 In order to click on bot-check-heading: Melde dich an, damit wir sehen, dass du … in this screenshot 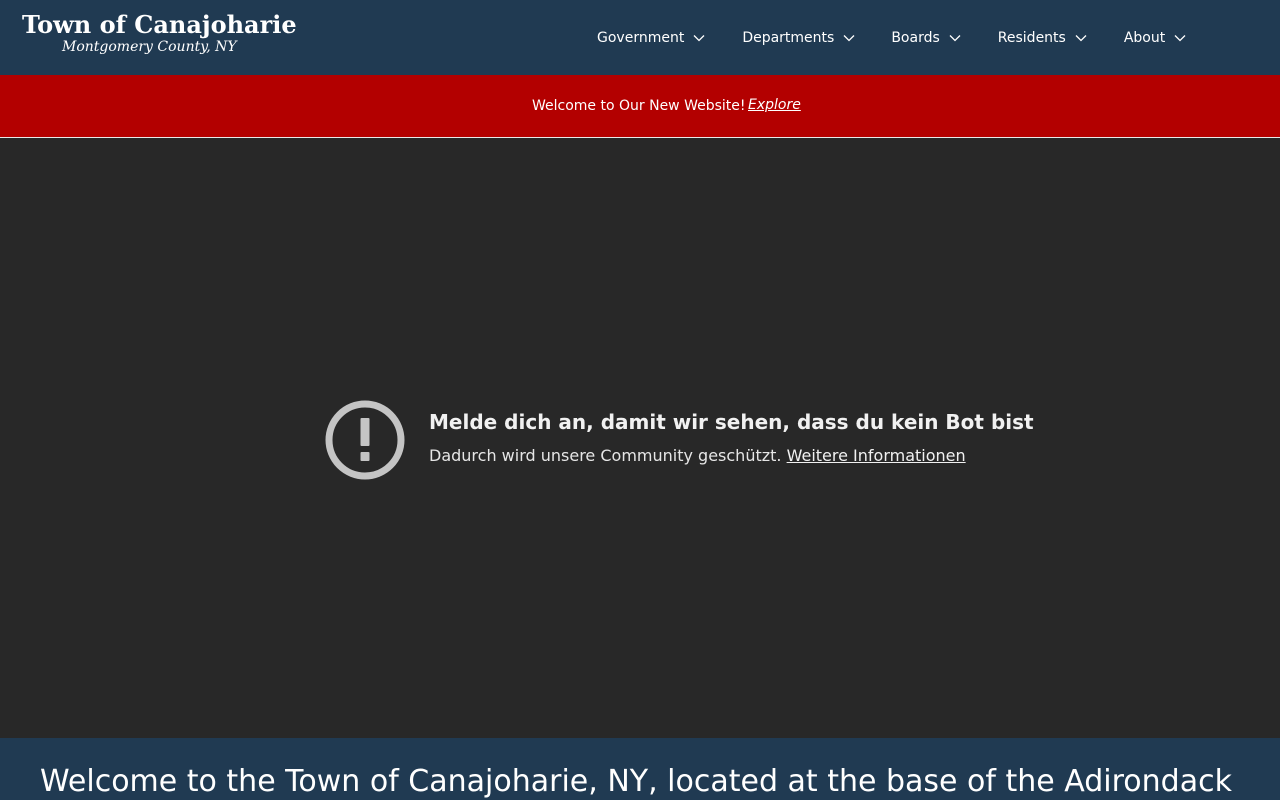, I will do `click(731, 422)`.